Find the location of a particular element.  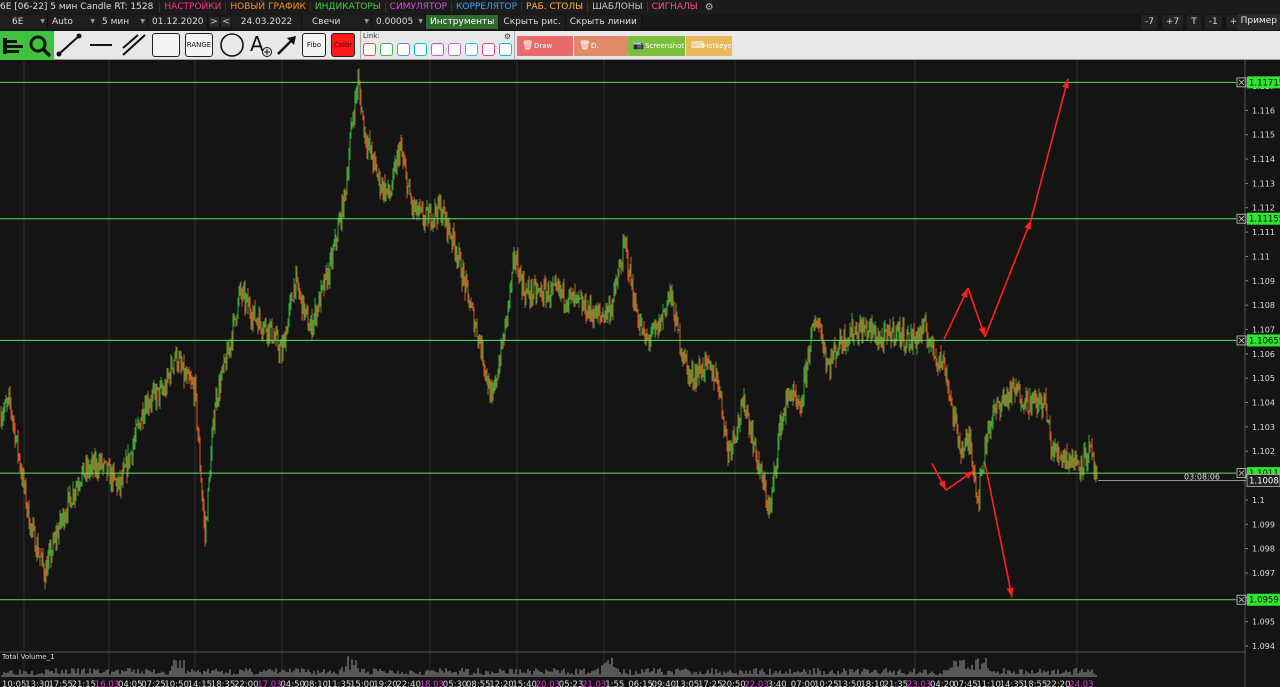

x-tick-label: 23.03 is located at coordinates (919, 683).